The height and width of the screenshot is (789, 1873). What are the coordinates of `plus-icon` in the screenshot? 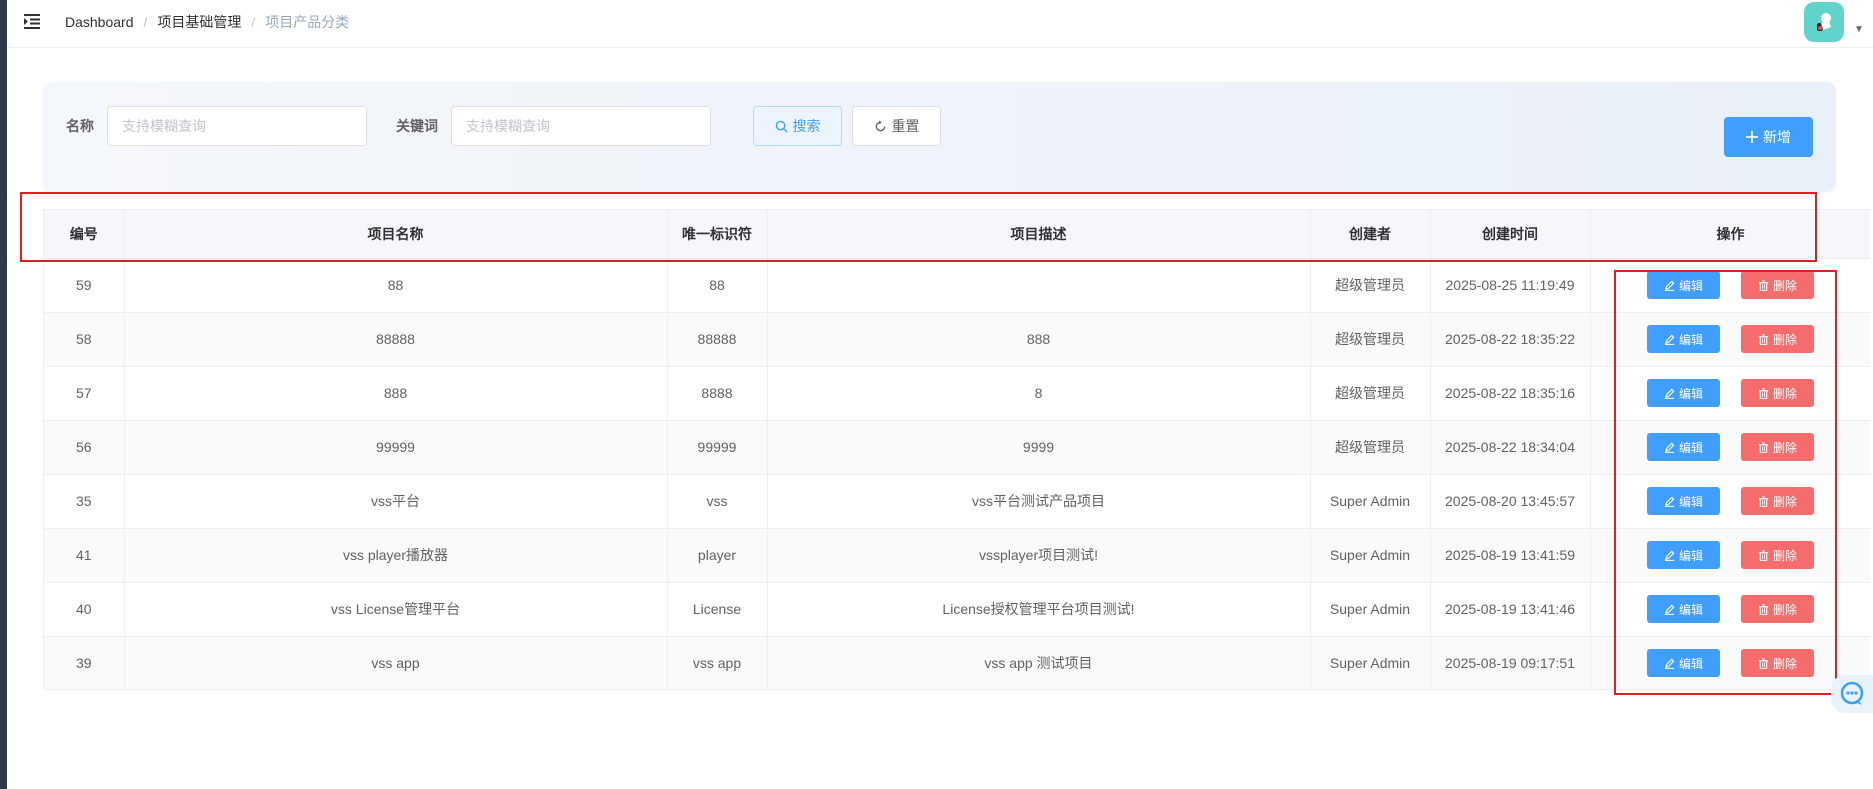 It's located at (1752, 137).